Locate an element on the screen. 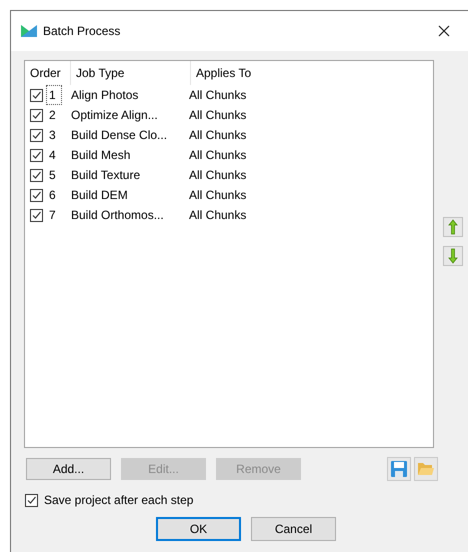 This screenshot has width=468, height=552. job-type-cell-text: Build Texture is located at coordinates (106, 175).